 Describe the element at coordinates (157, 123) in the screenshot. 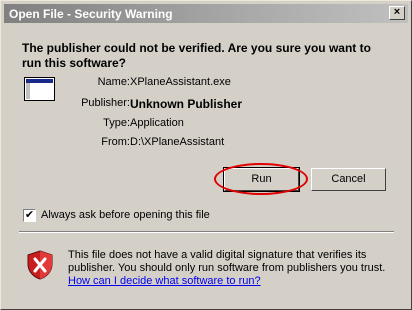

I see `type-value: Application` at that location.